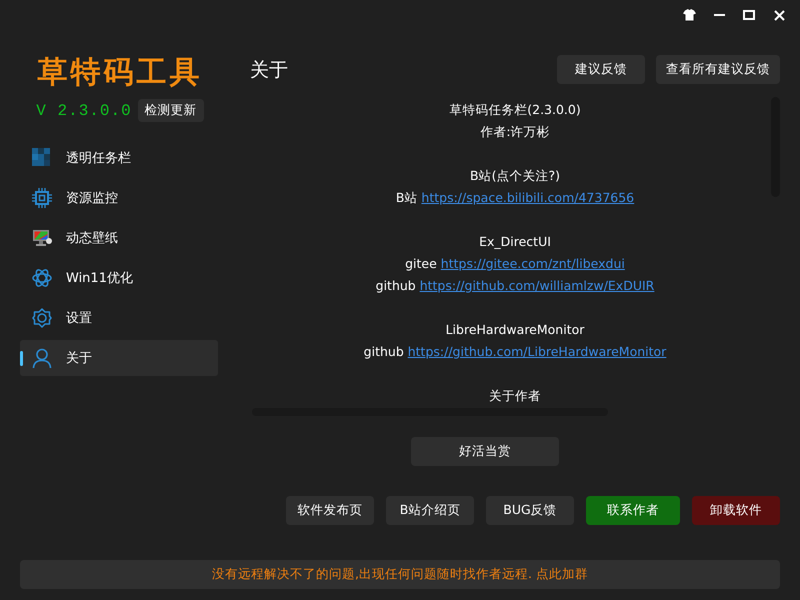  I want to click on footer-button: 卸载软件, so click(736, 510).